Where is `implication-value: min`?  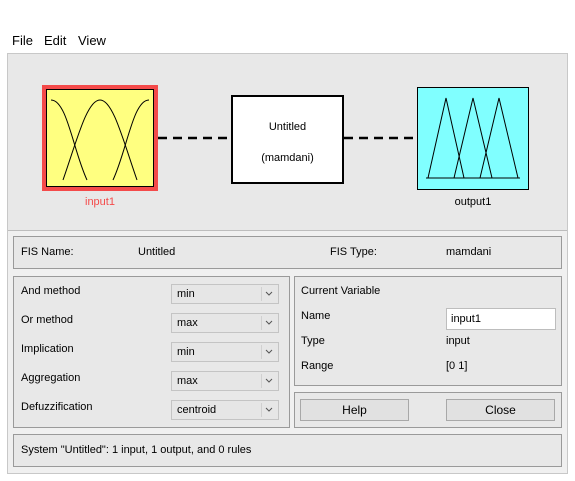 implication-value: min is located at coordinates (186, 352).